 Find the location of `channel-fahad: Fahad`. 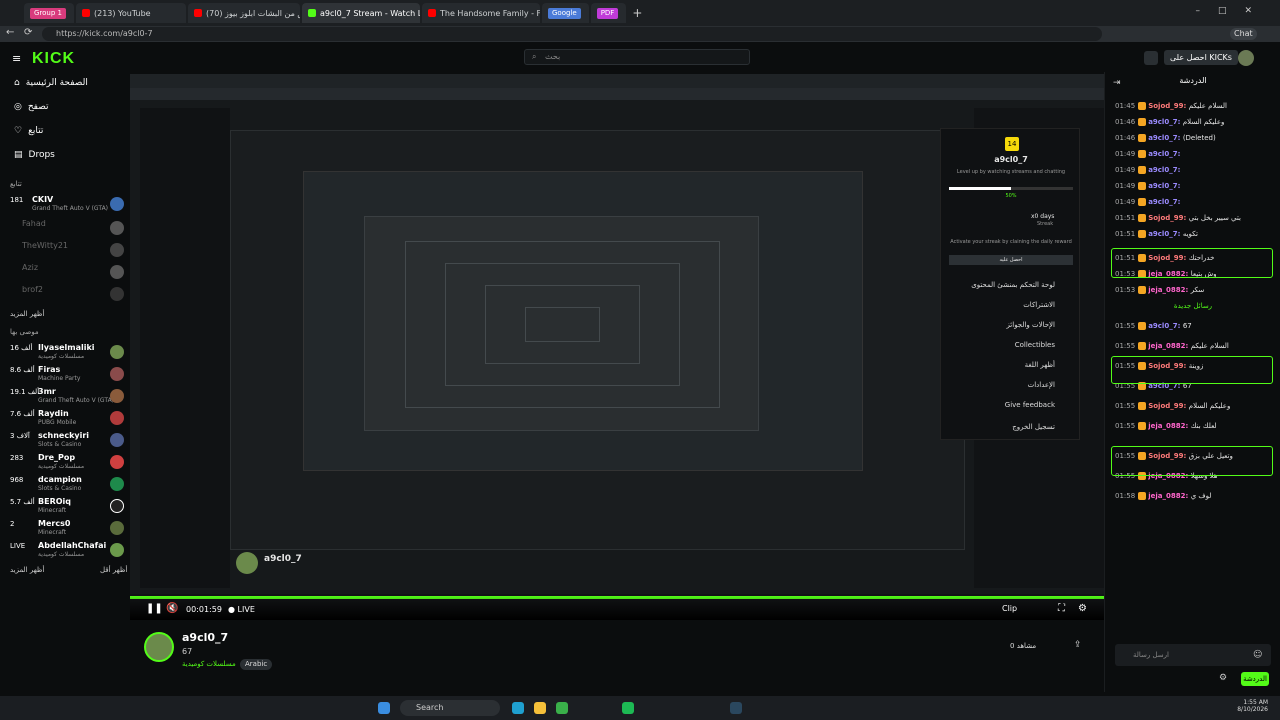

channel-fahad: Fahad is located at coordinates (68, 229).